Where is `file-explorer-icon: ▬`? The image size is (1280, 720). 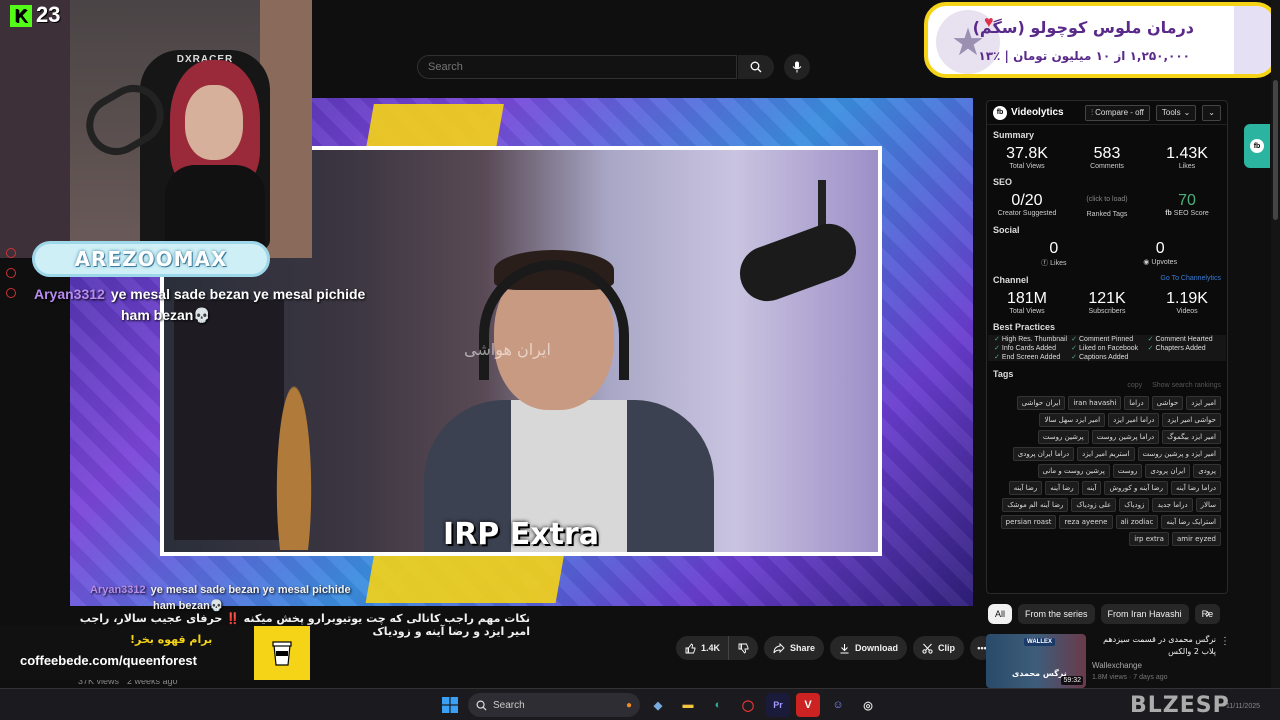
file-explorer-icon: ▬ is located at coordinates (688, 705).